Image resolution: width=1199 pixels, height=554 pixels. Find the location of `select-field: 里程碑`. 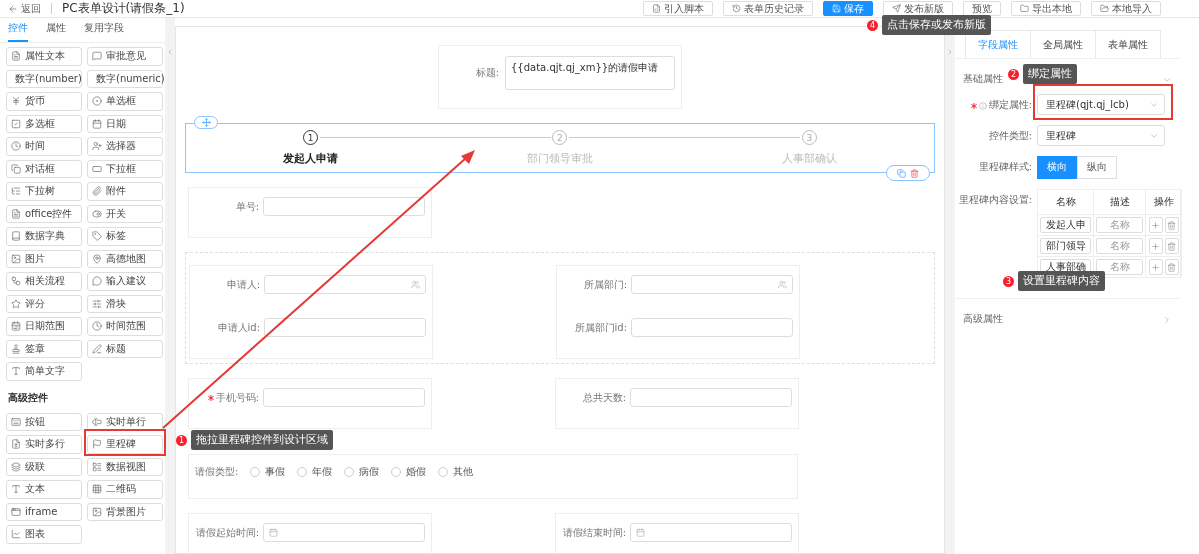

select-field: 里程碑 is located at coordinates (1101, 135).